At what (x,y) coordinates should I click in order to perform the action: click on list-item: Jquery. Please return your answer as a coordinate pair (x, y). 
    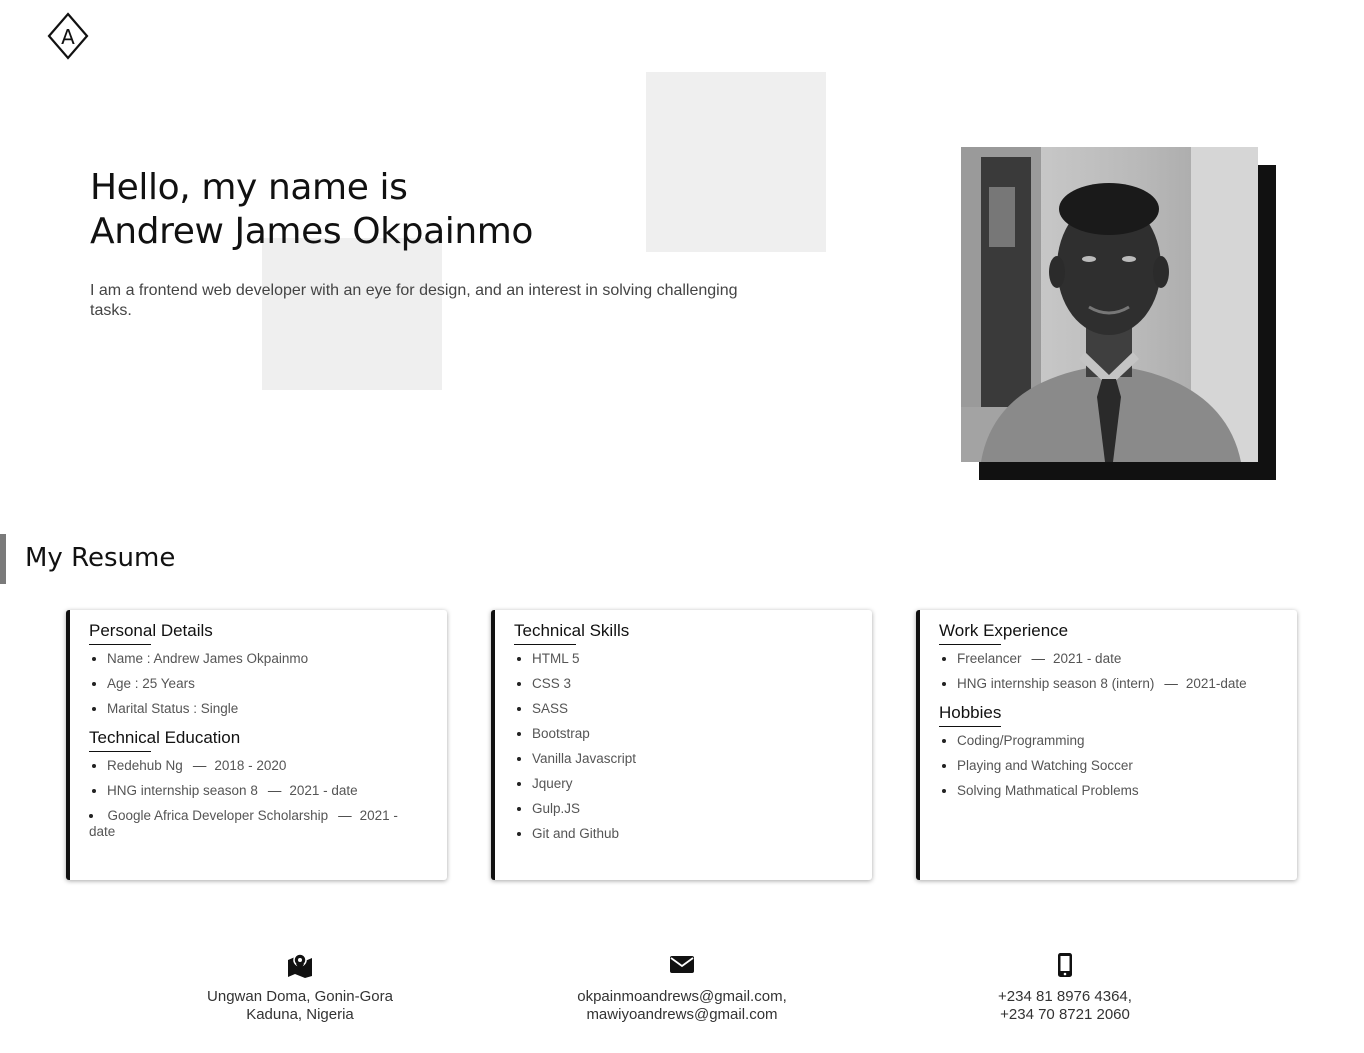
    Looking at the image, I should click on (692, 784).